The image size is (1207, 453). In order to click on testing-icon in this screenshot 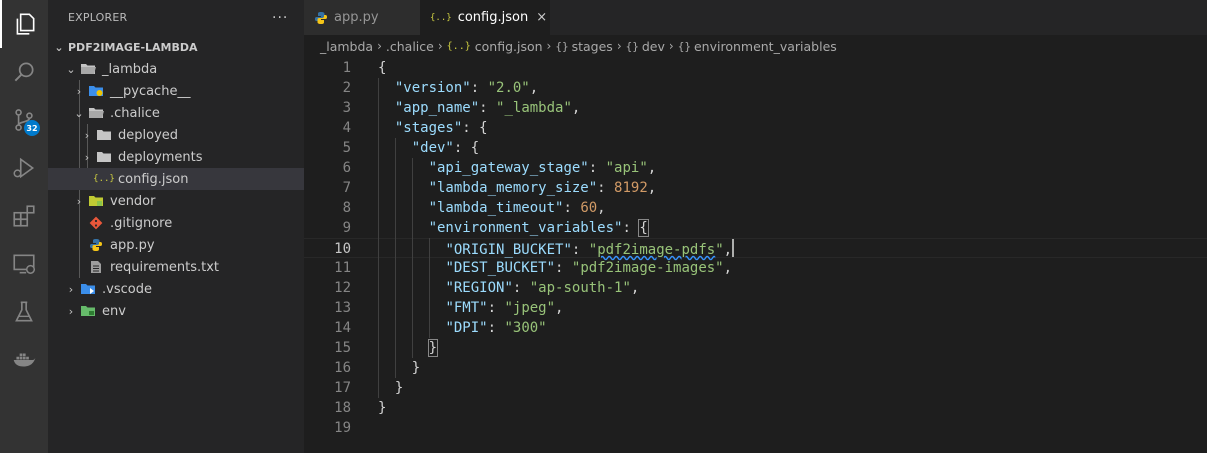, I will do `click(24, 312)`.